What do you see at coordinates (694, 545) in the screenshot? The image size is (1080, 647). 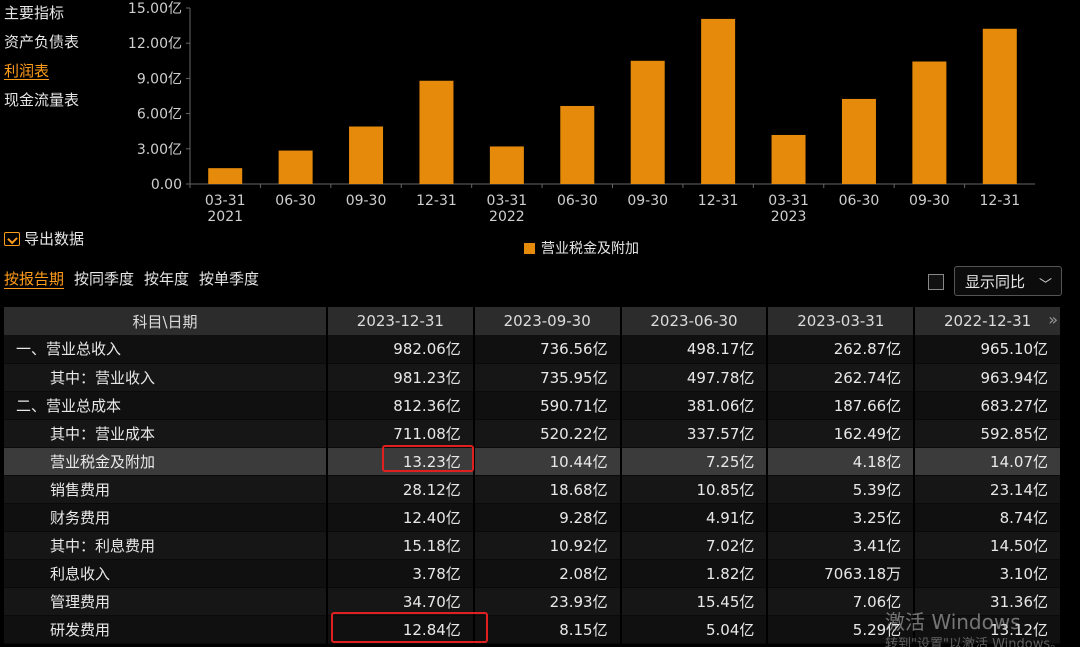 I see `row-value: 7.02亿` at bounding box center [694, 545].